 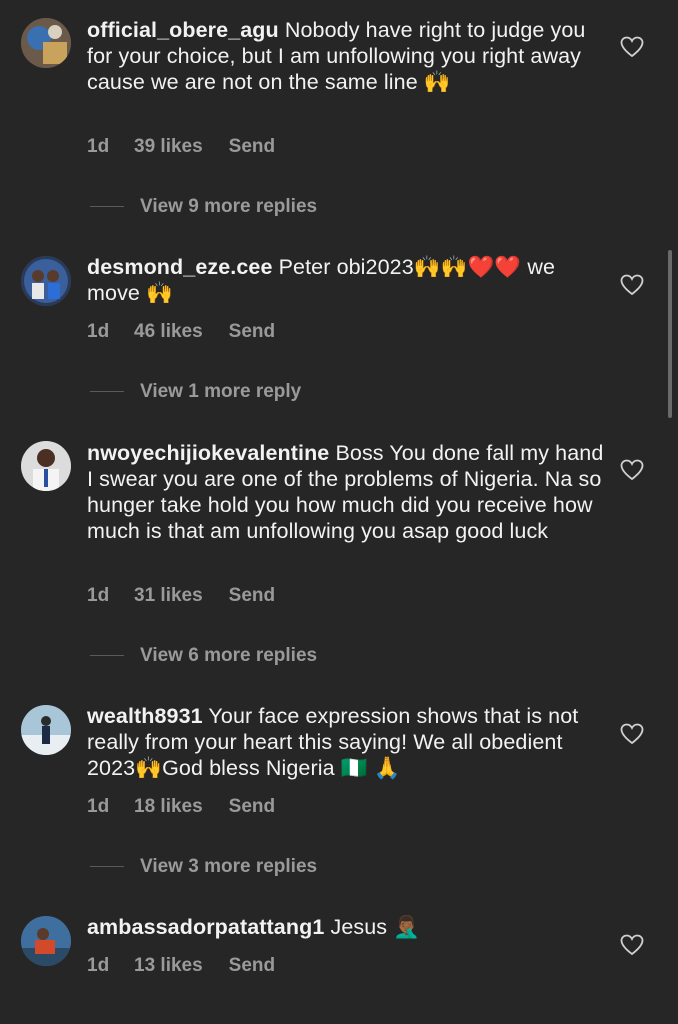 What do you see at coordinates (168, 966) in the screenshot?
I see `comment-likes: 13 likes` at bounding box center [168, 966].